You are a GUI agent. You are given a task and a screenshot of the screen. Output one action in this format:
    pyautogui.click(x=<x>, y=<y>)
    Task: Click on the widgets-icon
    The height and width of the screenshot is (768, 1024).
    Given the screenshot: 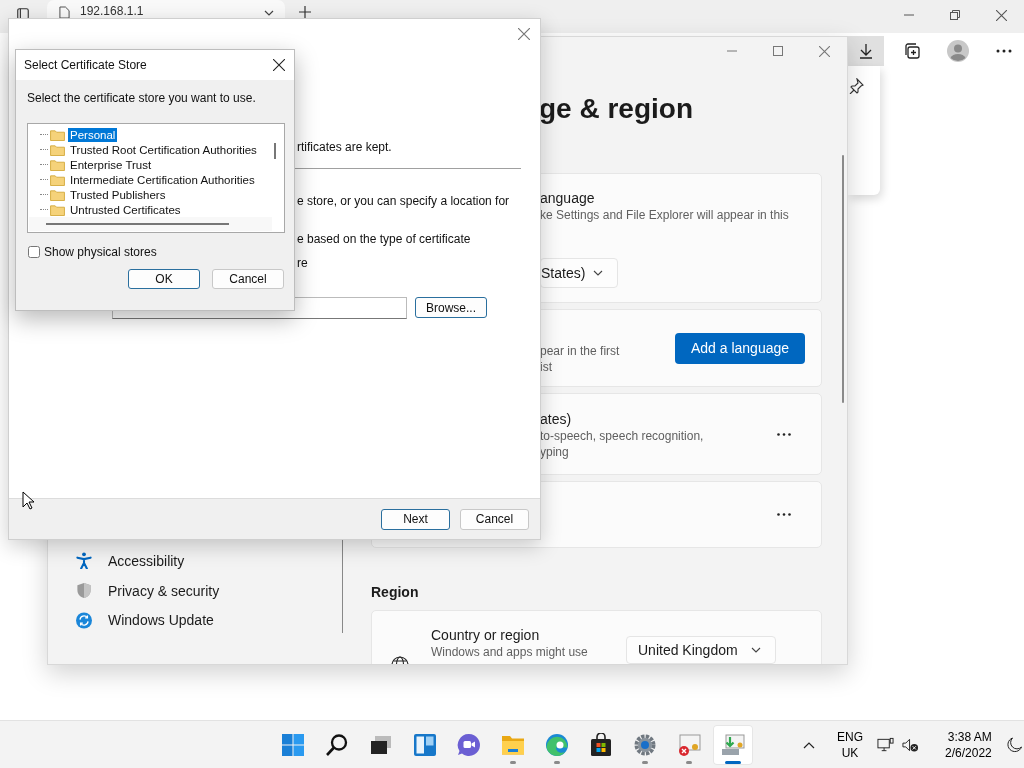 What is the action you would take?
    pyautogui.click(x=425, y=744)
    